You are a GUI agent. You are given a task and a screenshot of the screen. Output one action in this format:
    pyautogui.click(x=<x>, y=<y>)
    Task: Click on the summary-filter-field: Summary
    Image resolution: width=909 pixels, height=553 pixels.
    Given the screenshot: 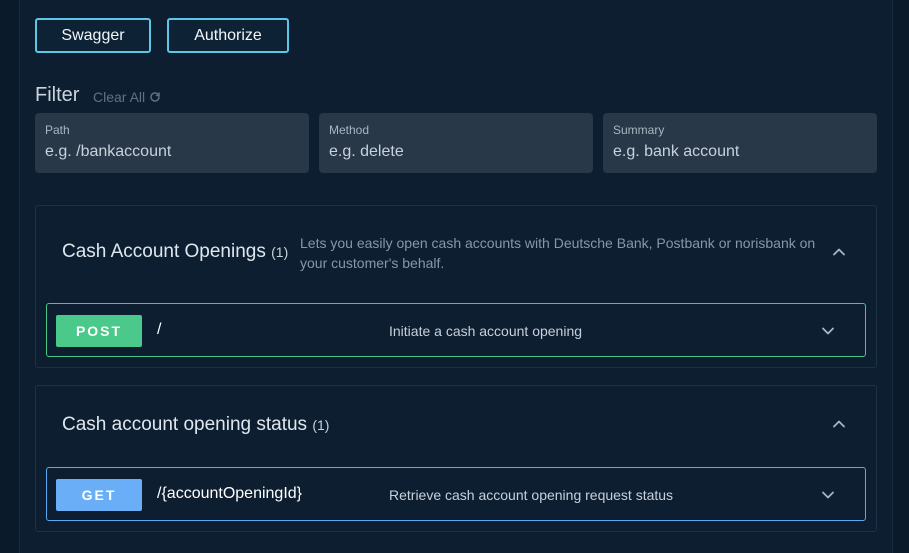 What is the action you would take?
    pyautogui.click(x=740, y=143)
    